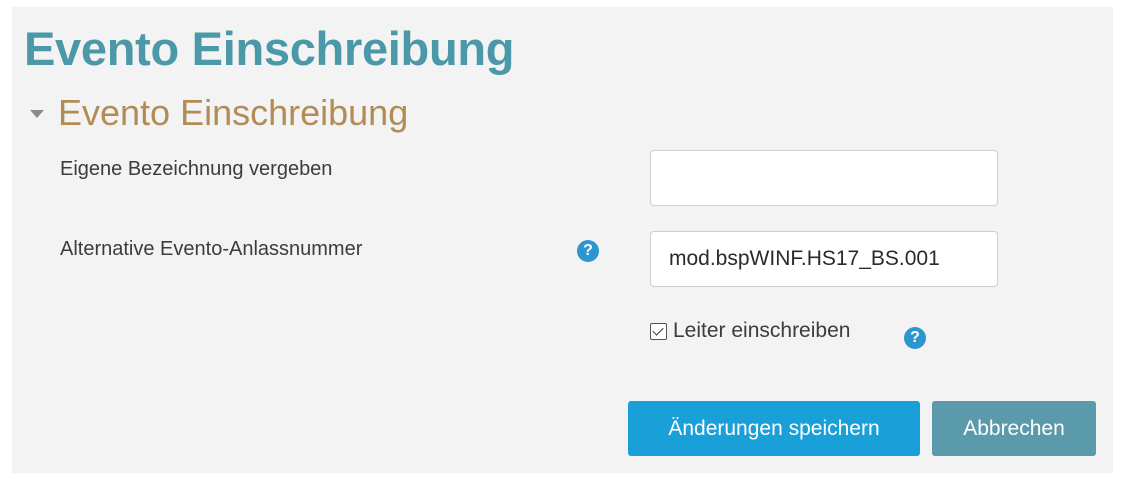 Image resolution: width=1125 pixels, height=479 pixels. Describe the element at coordinates (37, 114) in the screenshot. I see `caret-down-icon` at that location.